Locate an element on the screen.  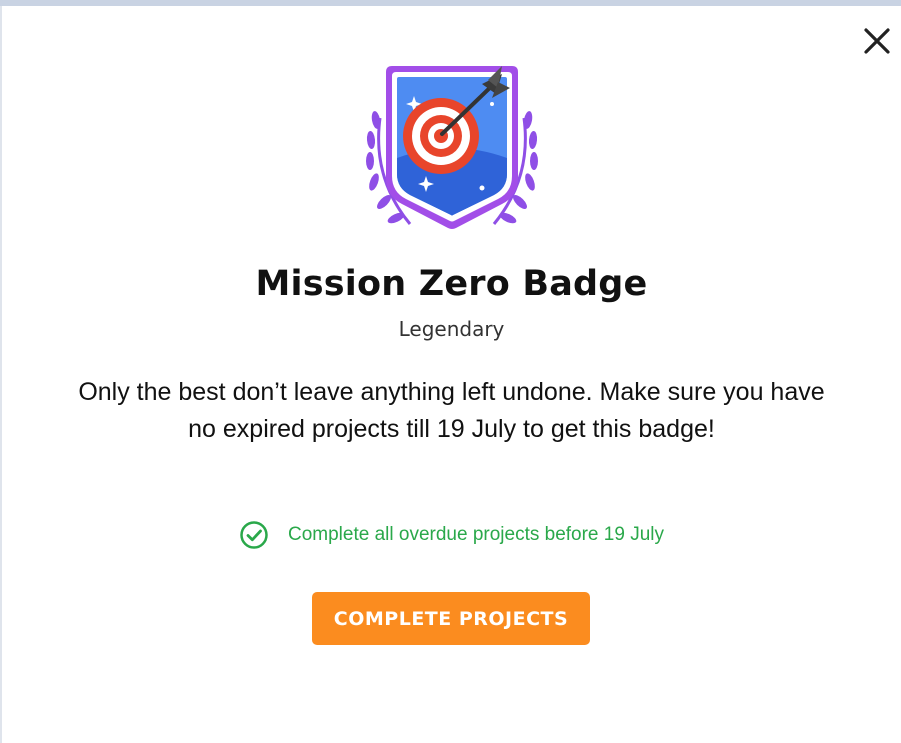
close-icon is located at coordinates (877, 41).